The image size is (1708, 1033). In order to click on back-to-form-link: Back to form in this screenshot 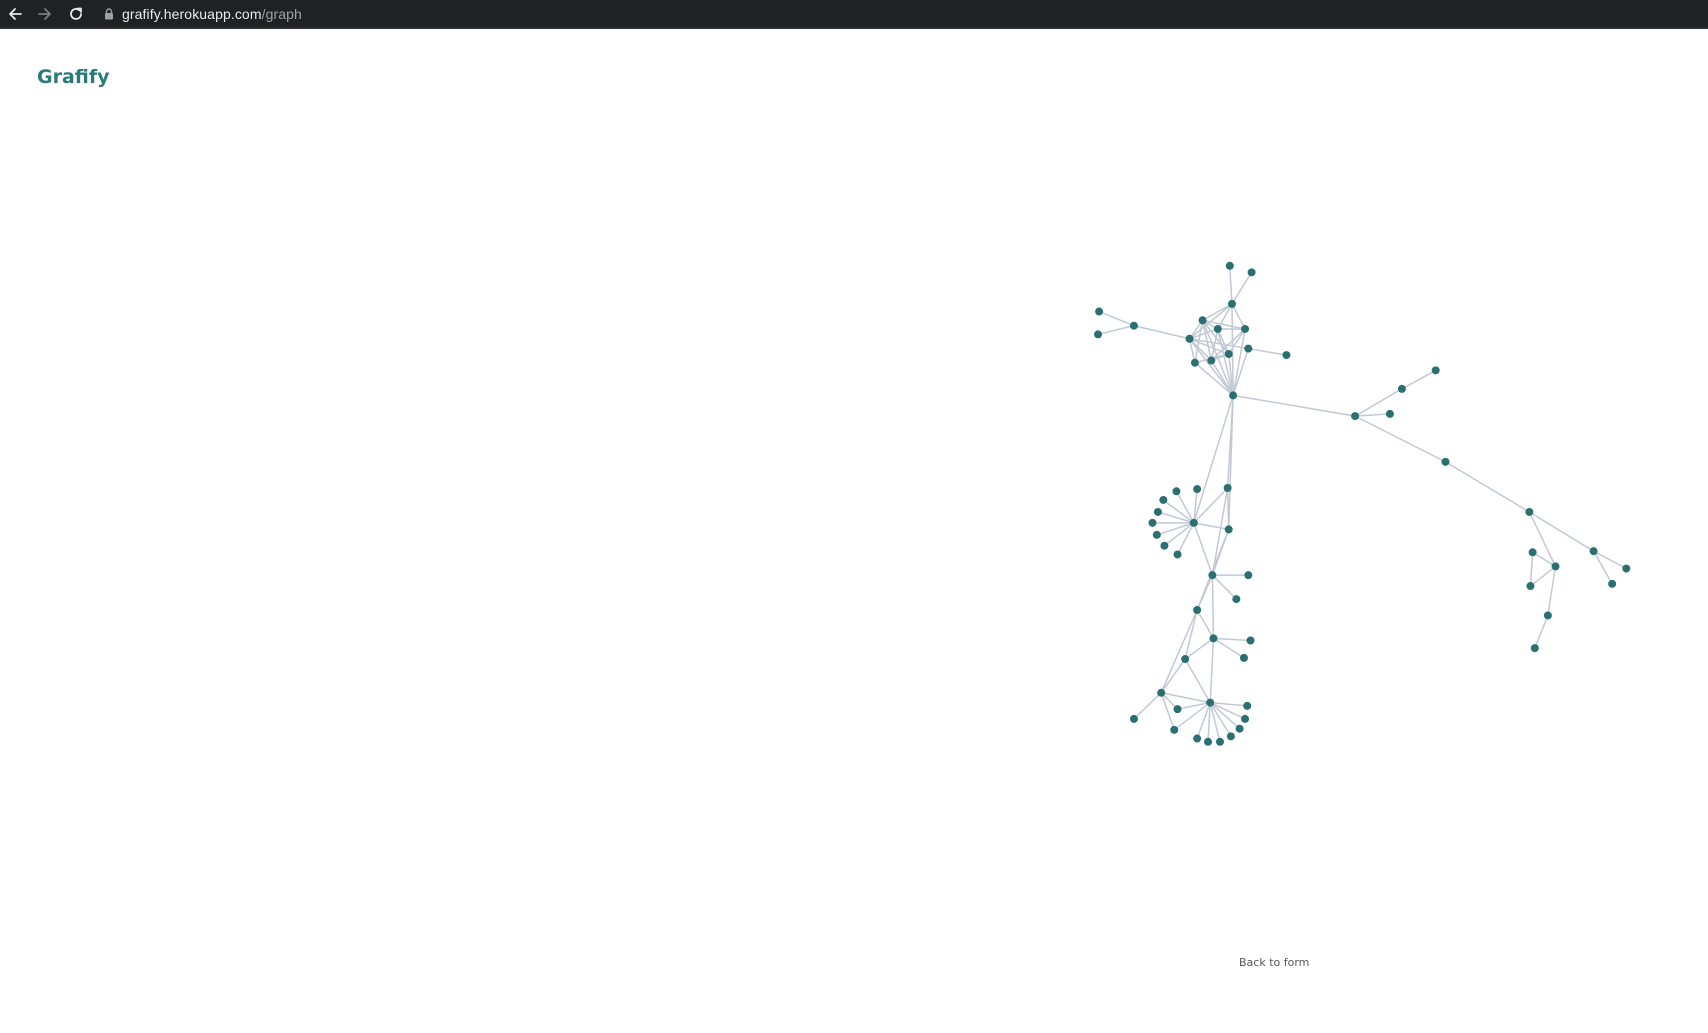, I will do `click(1274, 962)`.